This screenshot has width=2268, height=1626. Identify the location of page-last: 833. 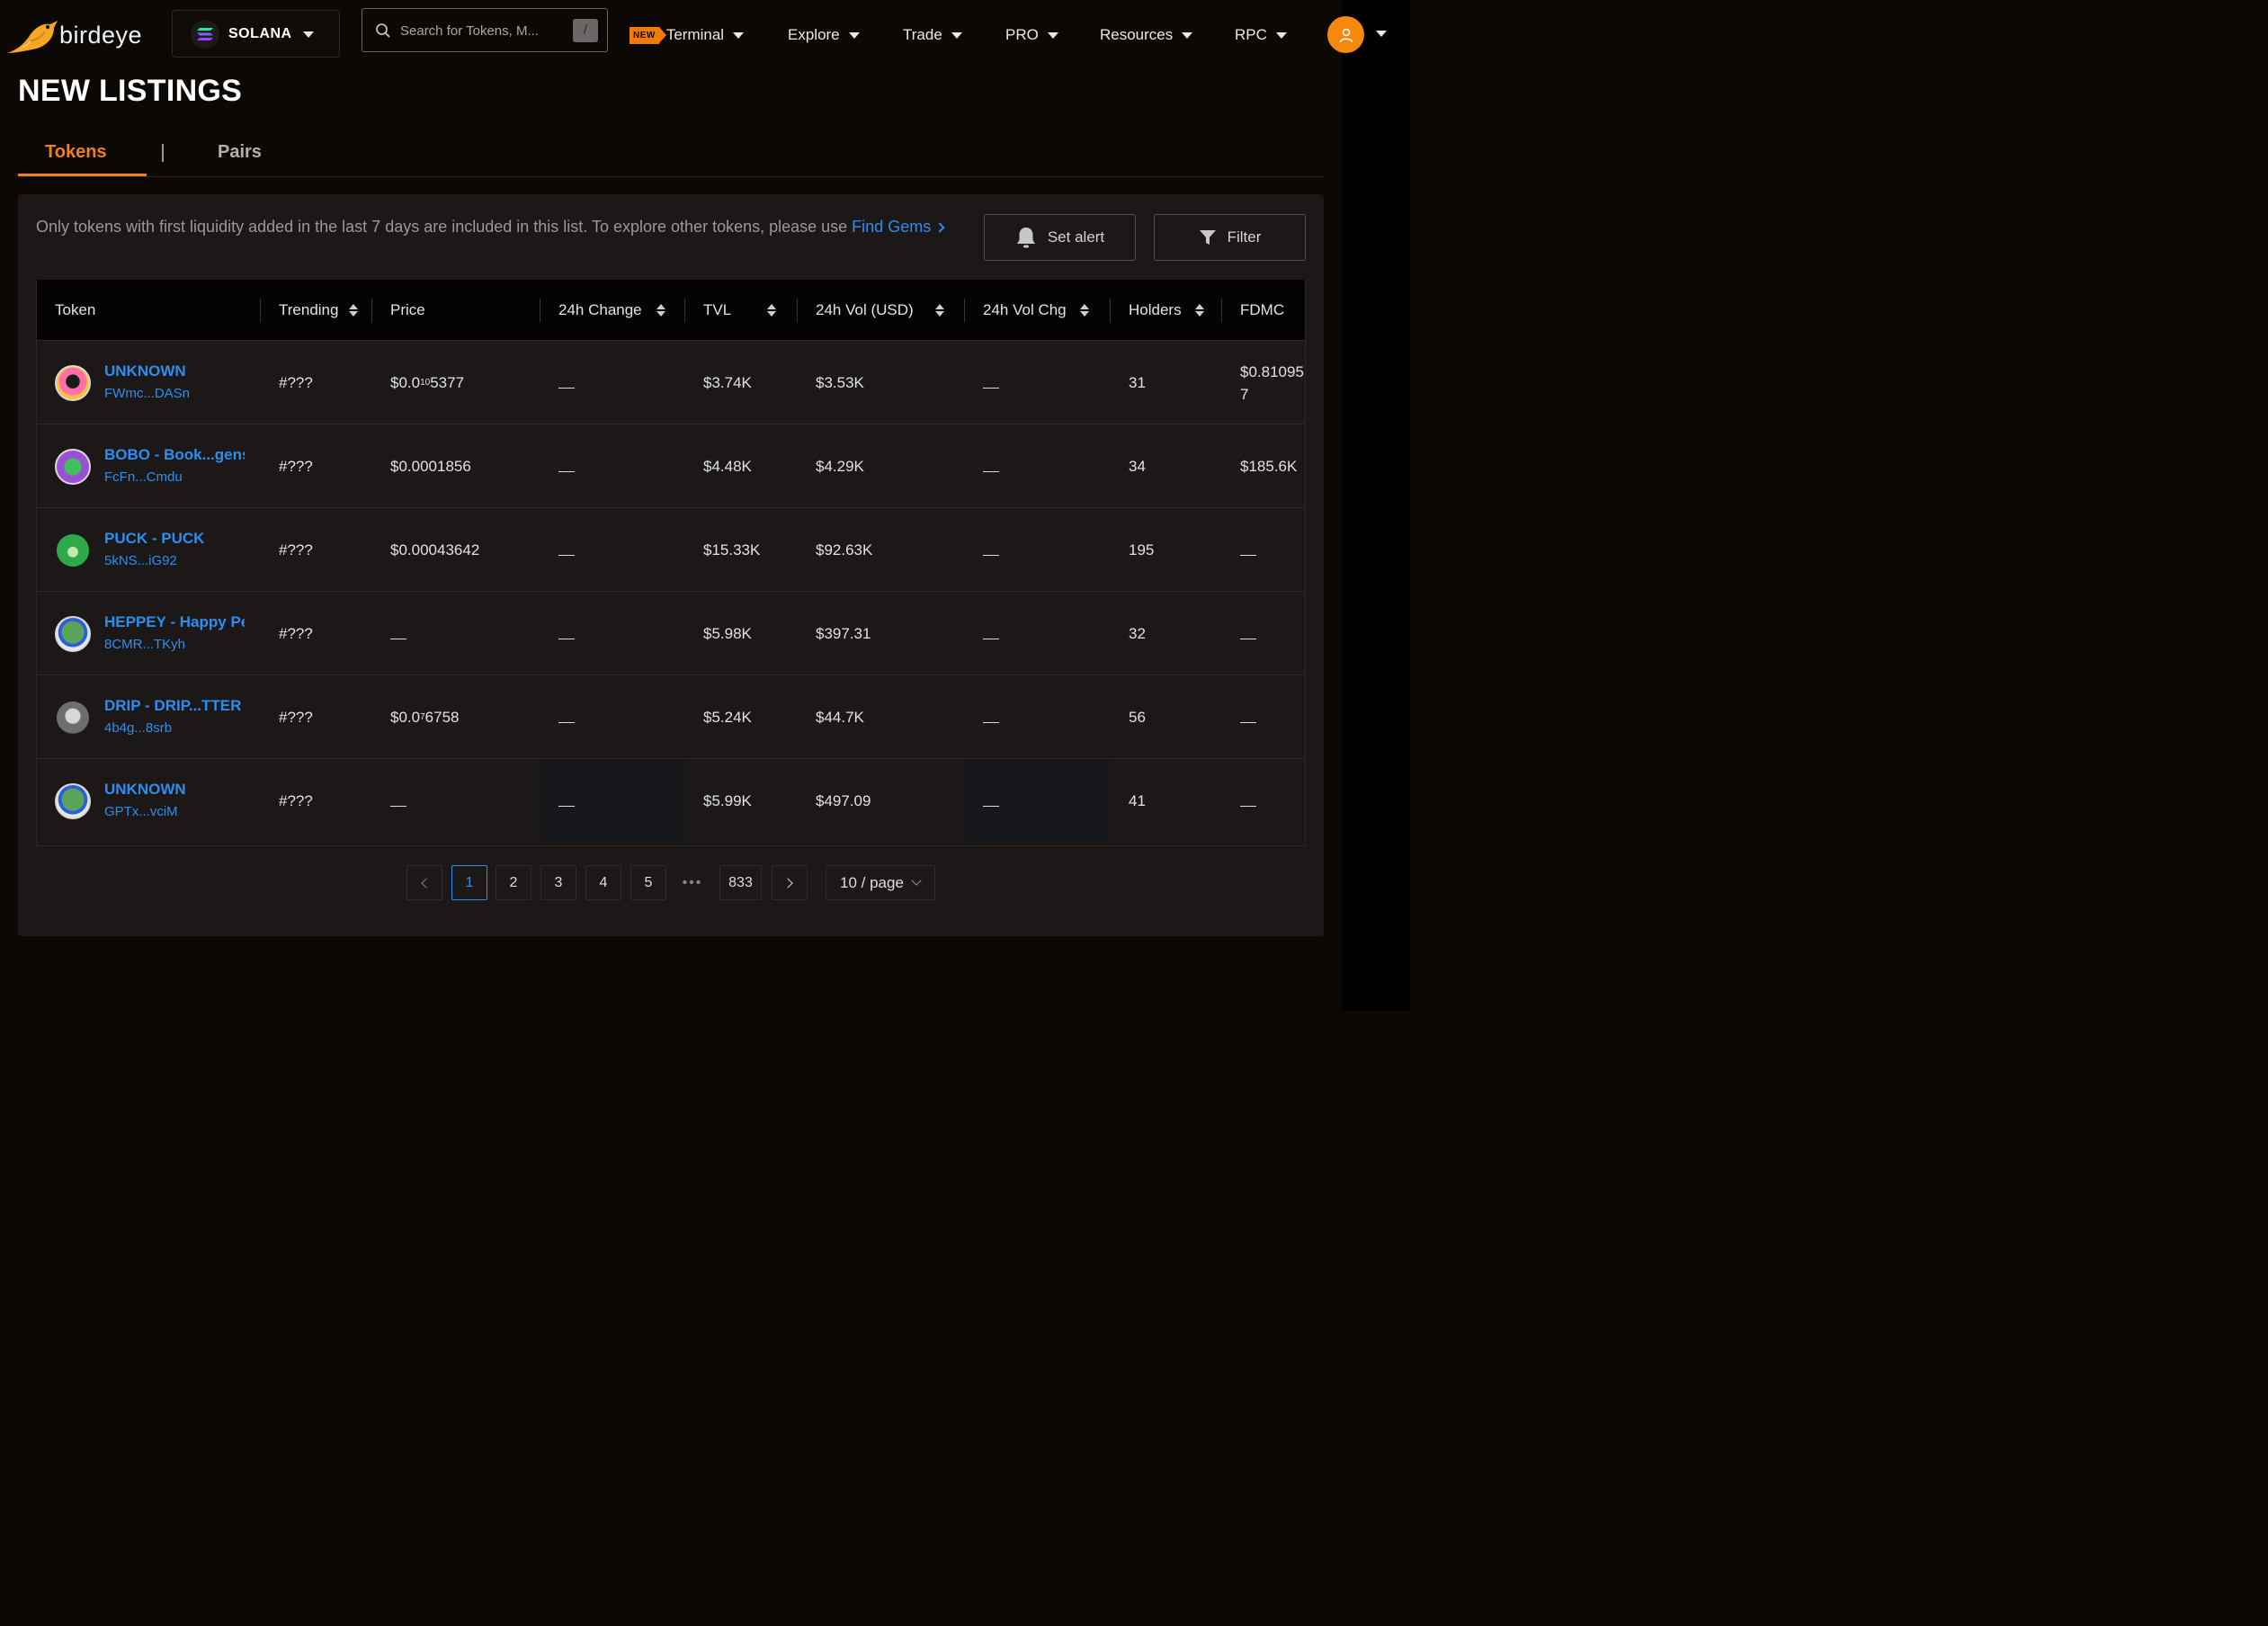
(740, 882).